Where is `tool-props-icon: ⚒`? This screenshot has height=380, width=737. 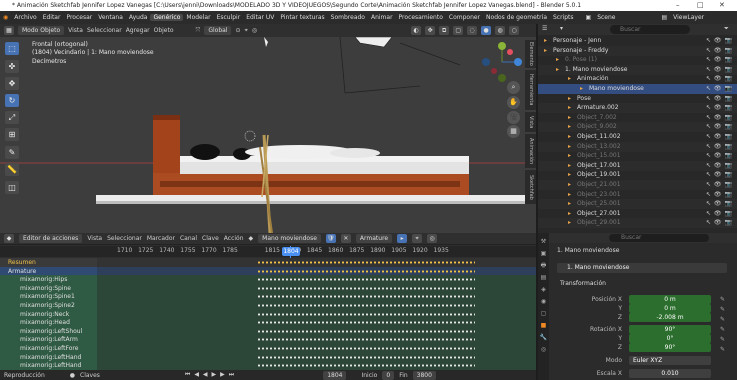
tool-props-icon: ⚒ is located at coordinates (543, 242).